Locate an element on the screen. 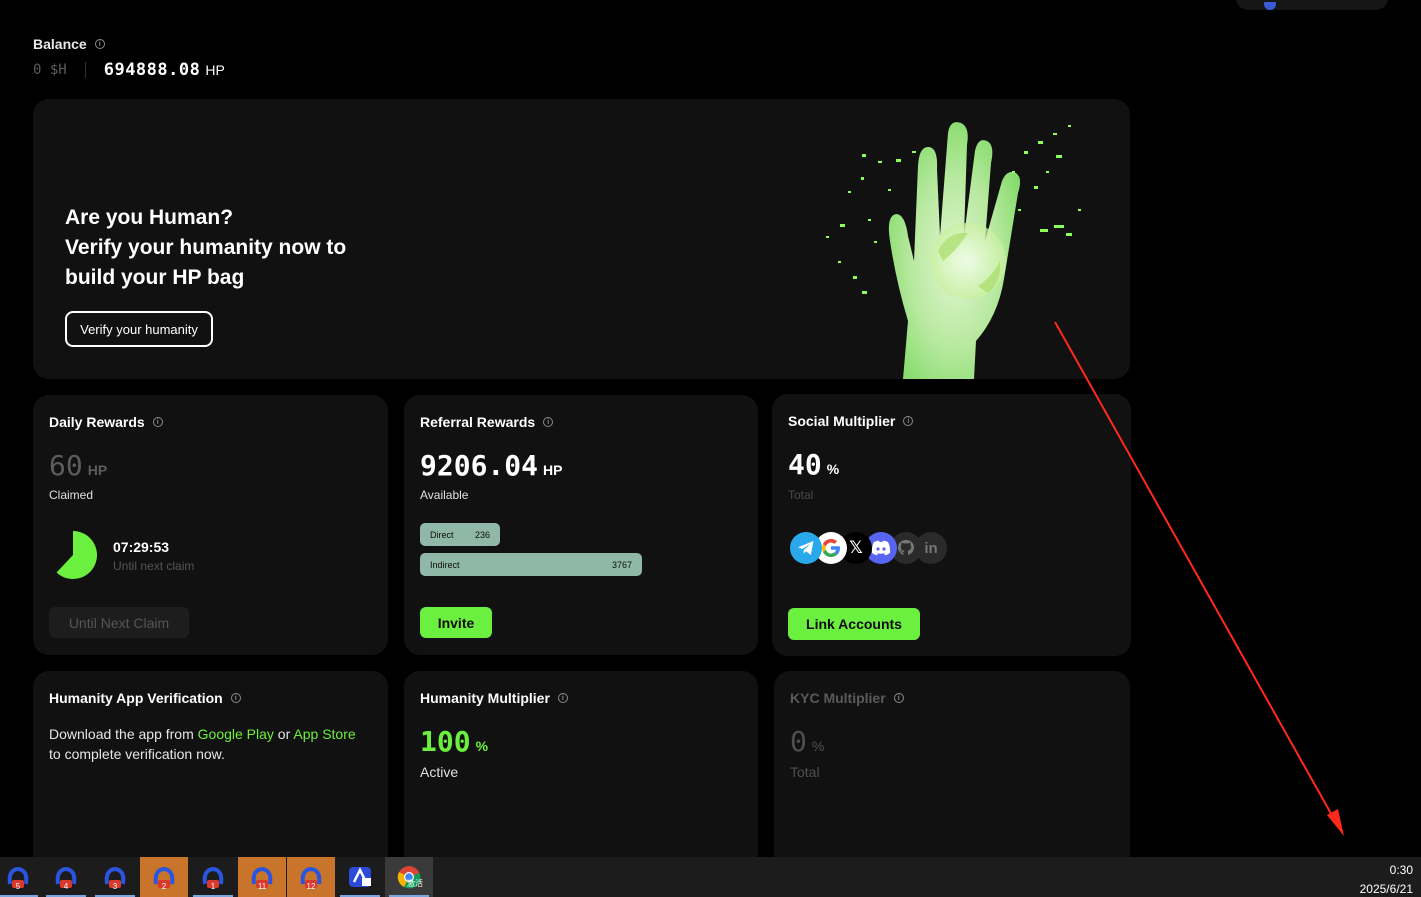  hp-balance-unit: HP is located at coordinates (215, 70).